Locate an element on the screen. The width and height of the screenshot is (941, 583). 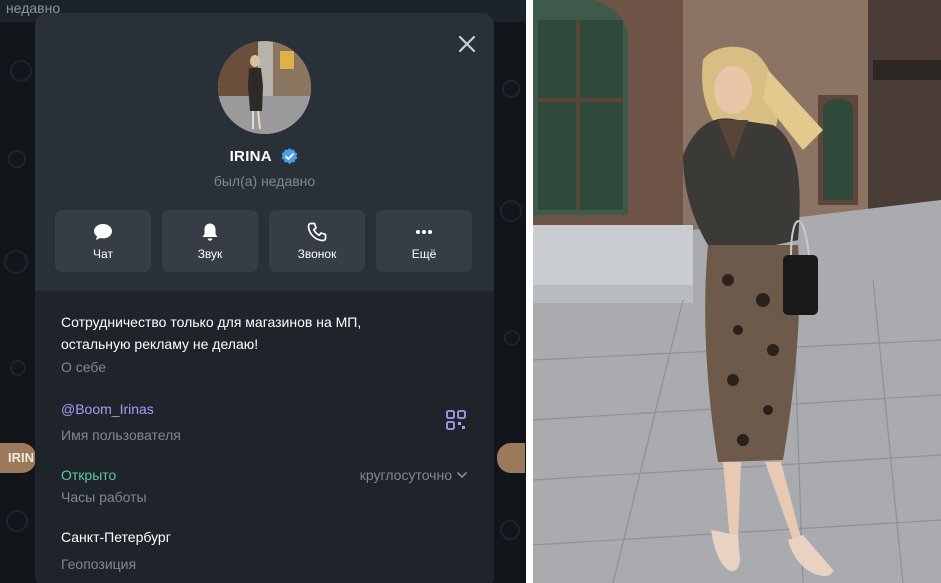
avatar-photo is located at coordinates (264, 87).